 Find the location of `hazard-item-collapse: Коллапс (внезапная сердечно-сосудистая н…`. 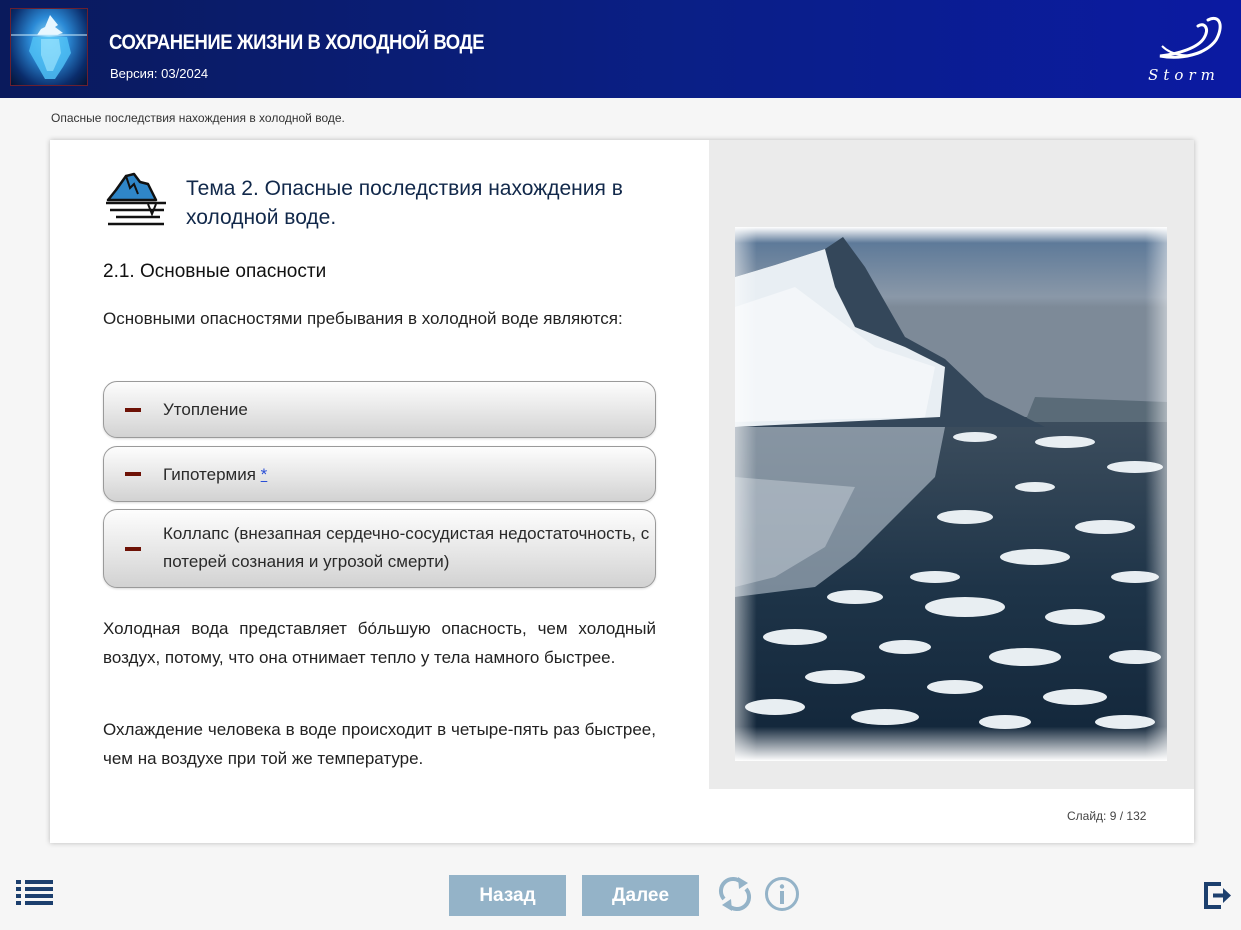

hazard-item-collapse: Коллапс (внезапная сердечно-сосудистая н… is located at coordinates (379, 548).